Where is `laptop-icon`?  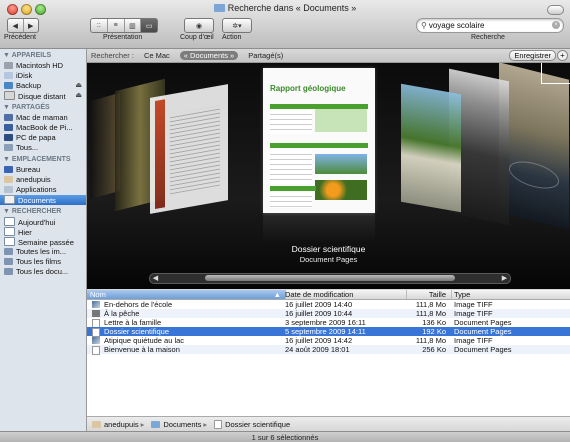 laptop-icon is located at coordinates (8, 127).